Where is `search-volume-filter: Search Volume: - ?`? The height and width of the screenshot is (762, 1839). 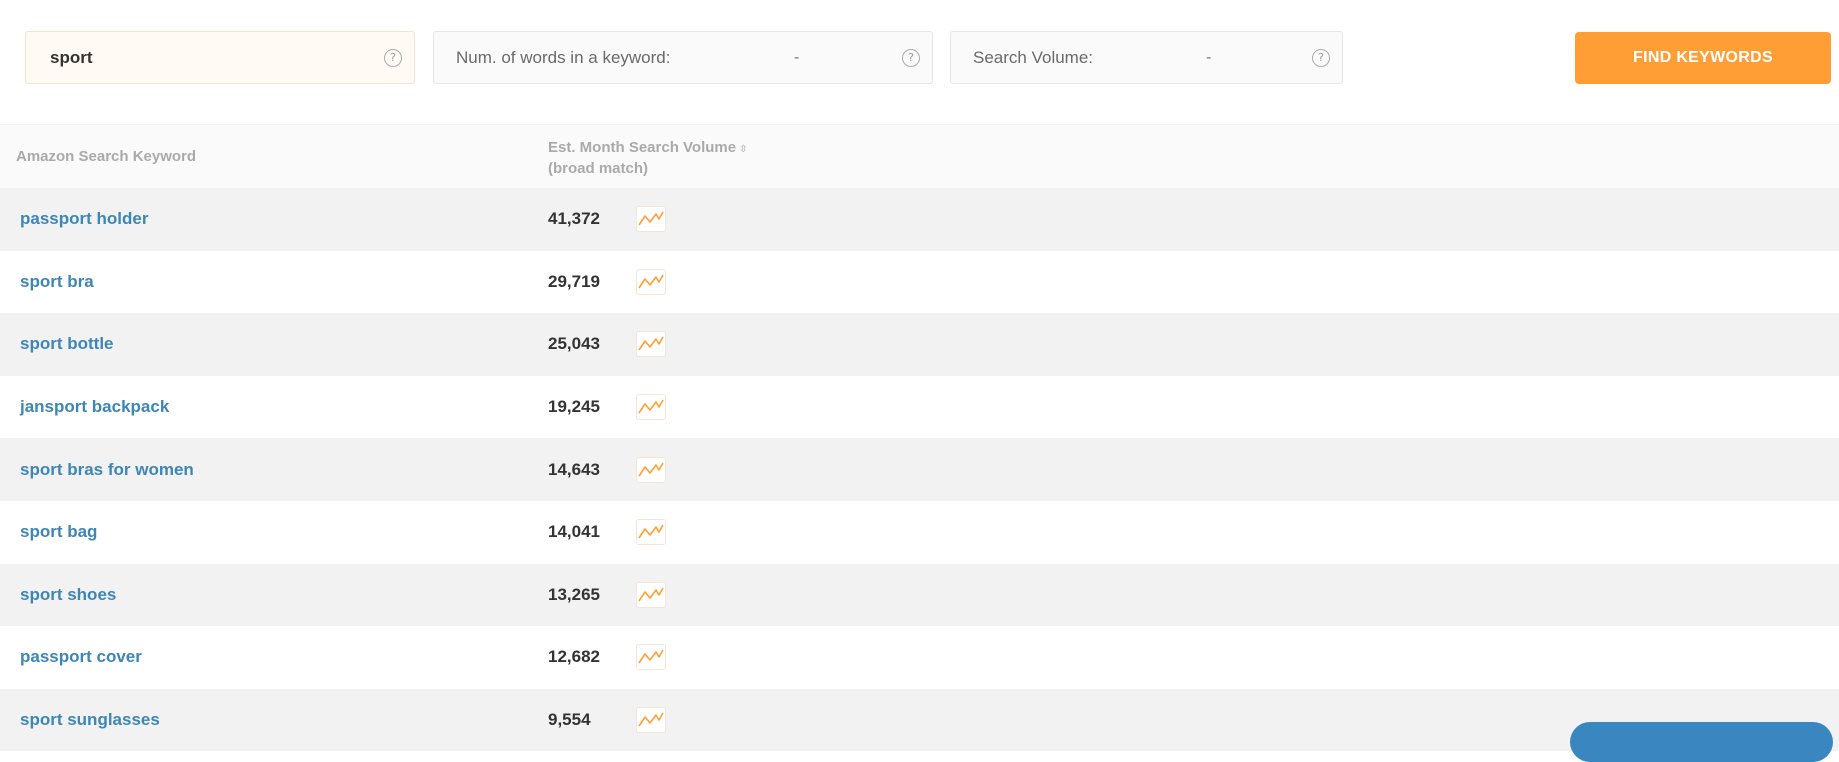 search-volume-filter: Search Volume: - ? is located at coordinates (1146, 57).